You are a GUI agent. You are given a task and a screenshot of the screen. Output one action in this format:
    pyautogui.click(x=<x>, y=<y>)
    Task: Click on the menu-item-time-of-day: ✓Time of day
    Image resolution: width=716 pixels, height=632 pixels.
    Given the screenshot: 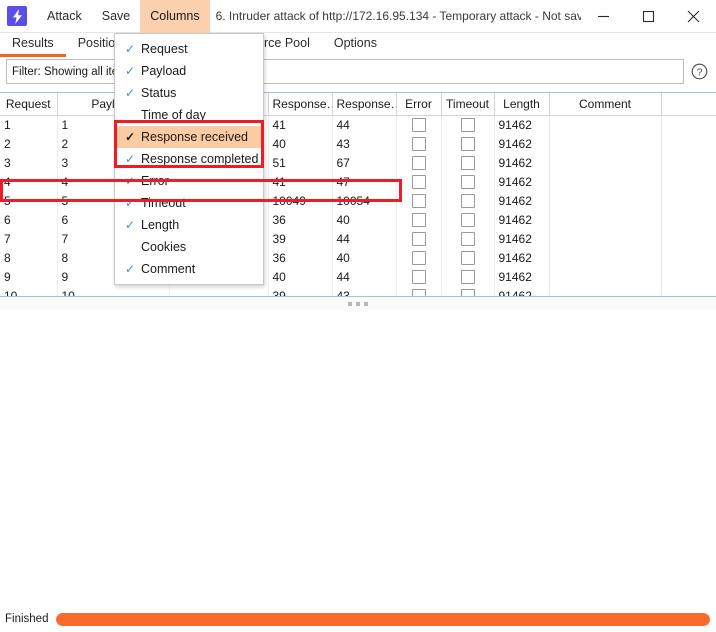 What is the action you would take?
    pyautogui.click(x=189, y=115)
    